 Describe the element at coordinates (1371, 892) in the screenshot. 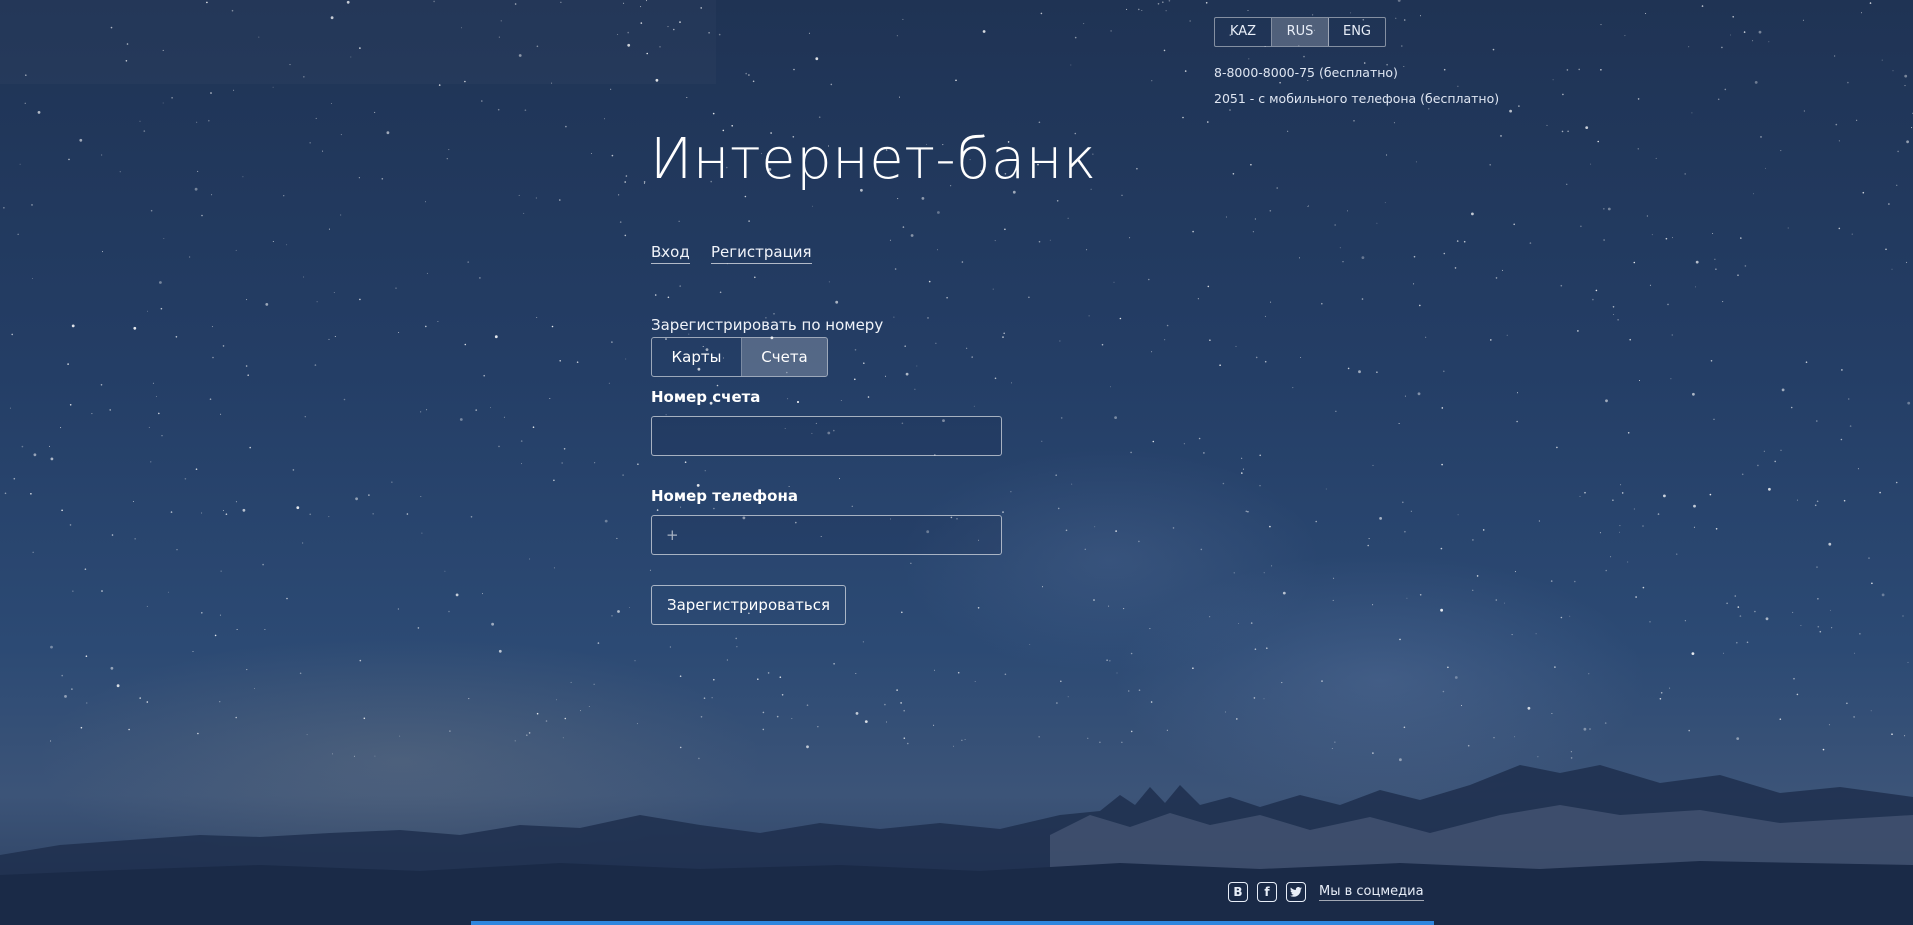

I see `social-media-link: Мы в соцмедиа` at that location.